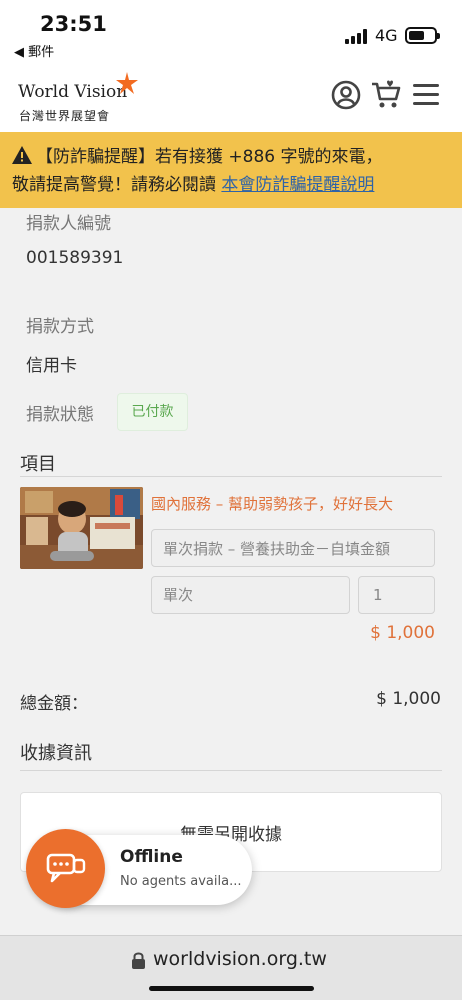 Image resolution: width=462 pixels, height=1000 pixels. What do you see at coordinates (297, 185) in the screenshot?
I see `fraud-info-link: 本會防詐騙提醒說明` at bounding box center [297, 185].